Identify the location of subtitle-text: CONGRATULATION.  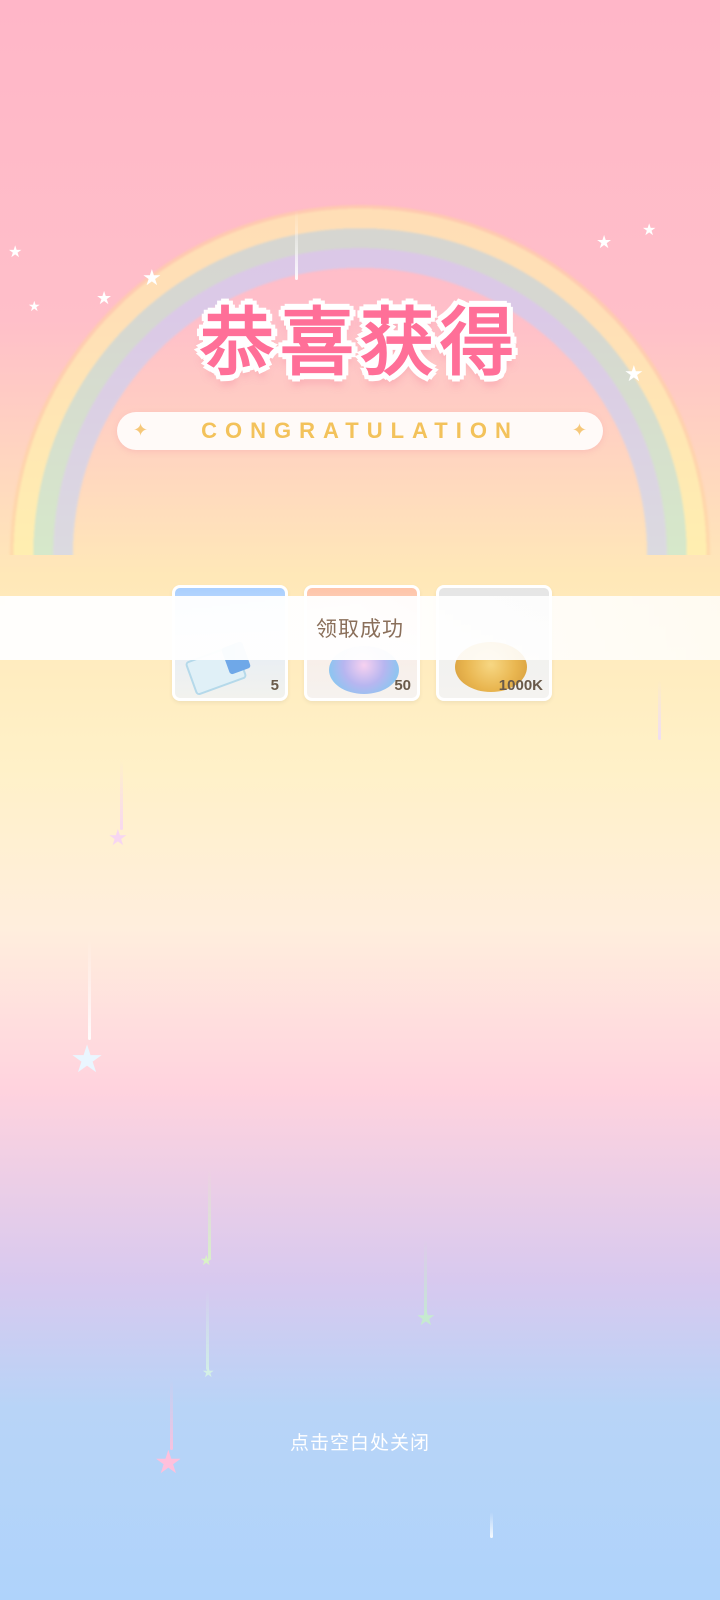
(360, 430).